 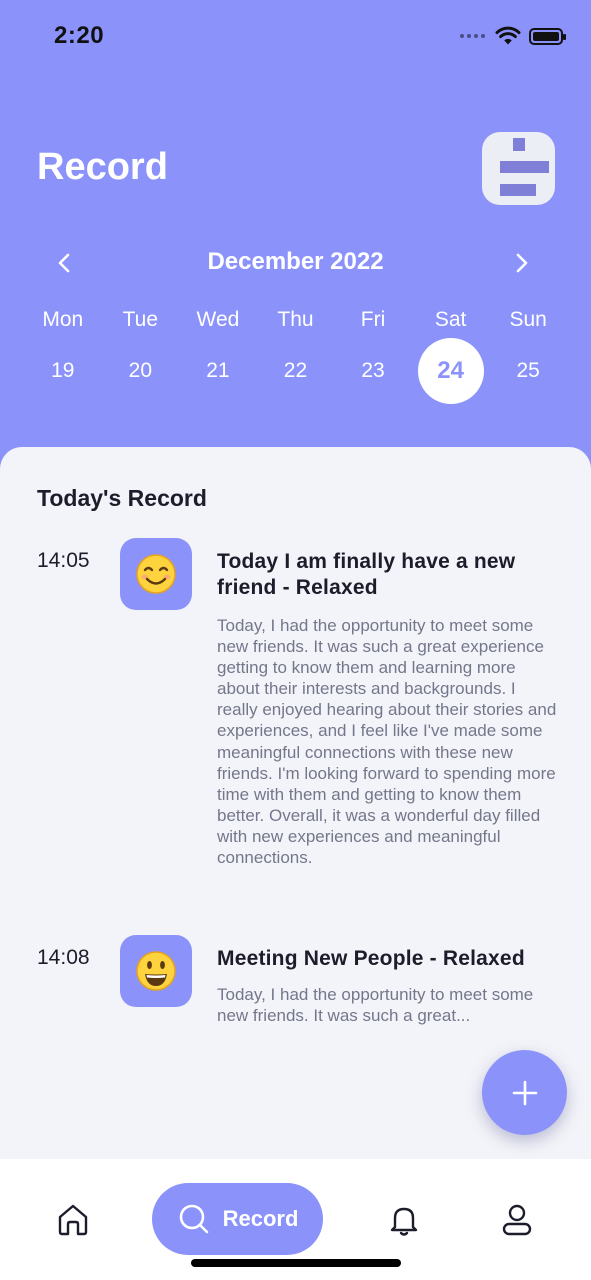 I want to click on chevron-right-icon, so click(x=521, y=263).